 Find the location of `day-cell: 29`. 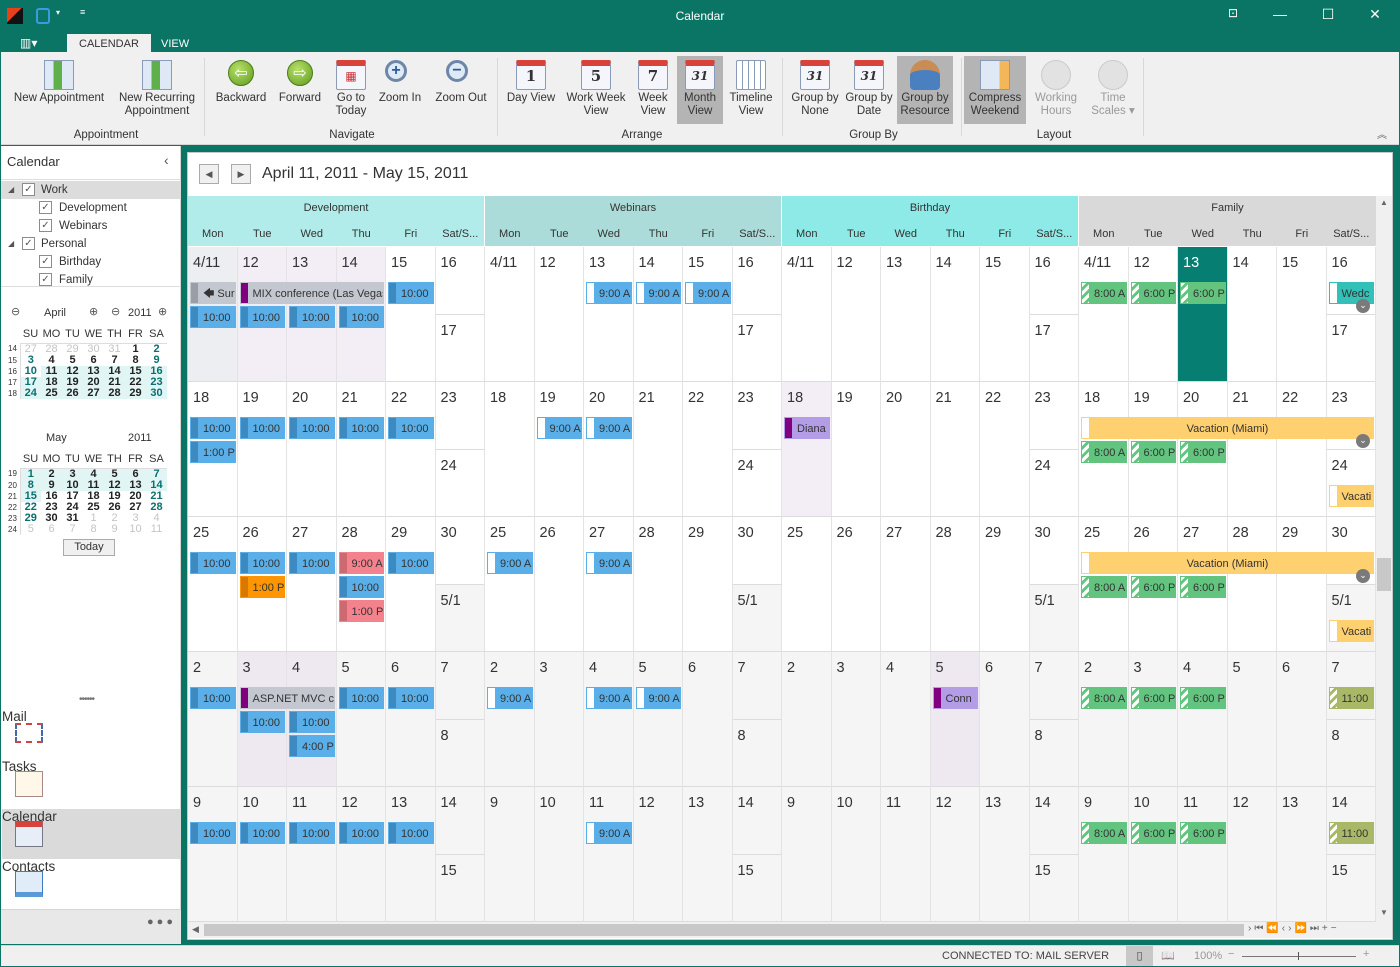

day-cell: 29 is located at coordinates (411, 584).